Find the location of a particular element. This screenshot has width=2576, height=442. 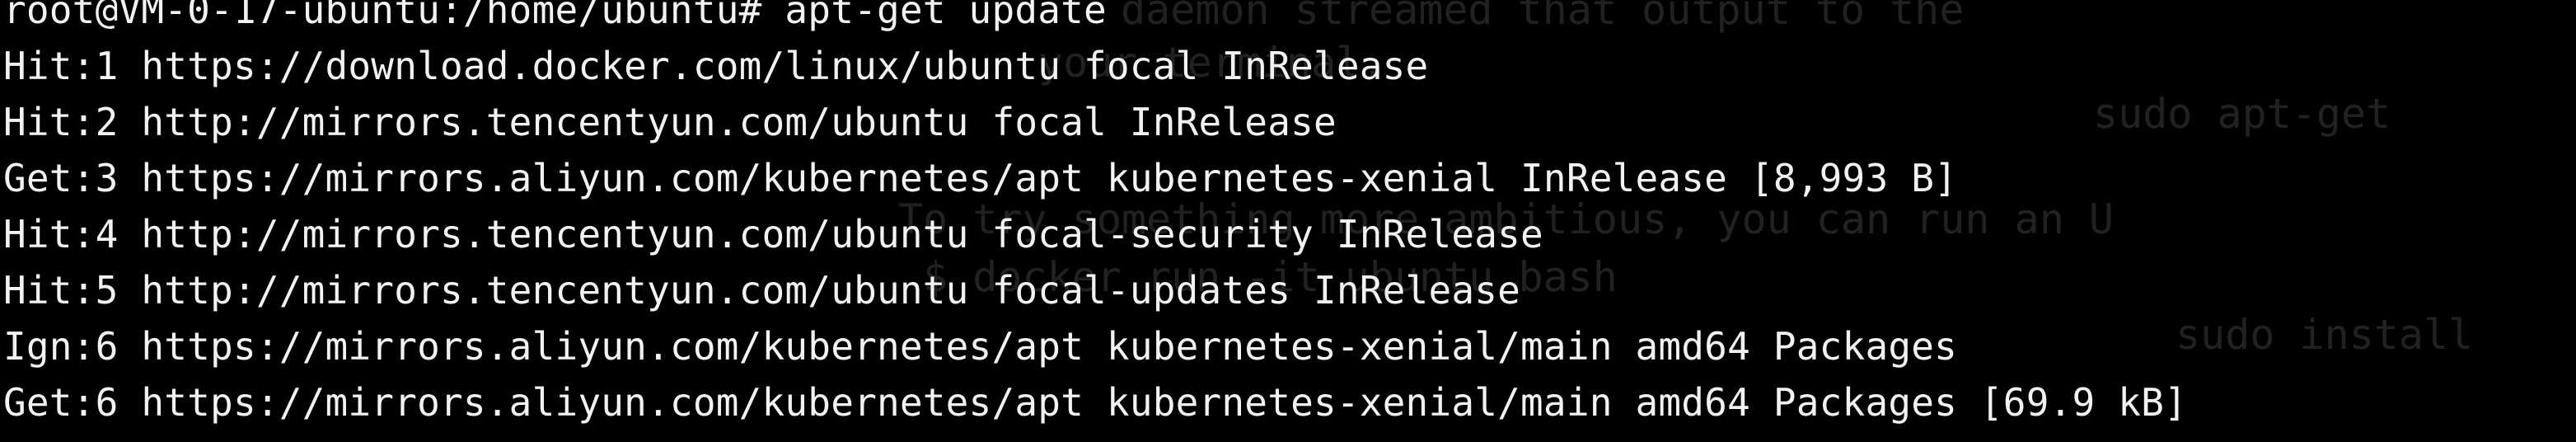

ghost-line: sudo install is located at coordinates (2325, 335).